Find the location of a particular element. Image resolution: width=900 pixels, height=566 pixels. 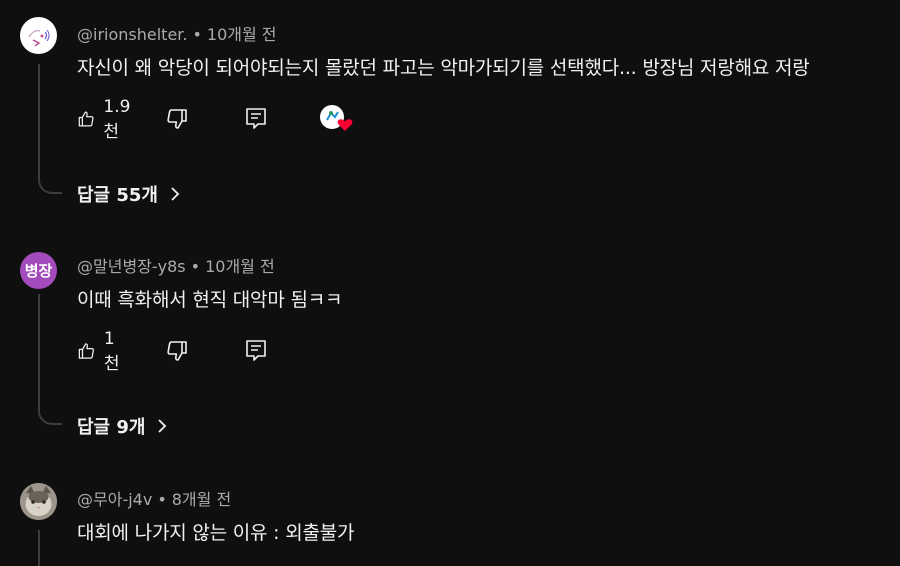

comment-meta: @무아-j4v • 8개월 전 is located at coordinates (154, 498).